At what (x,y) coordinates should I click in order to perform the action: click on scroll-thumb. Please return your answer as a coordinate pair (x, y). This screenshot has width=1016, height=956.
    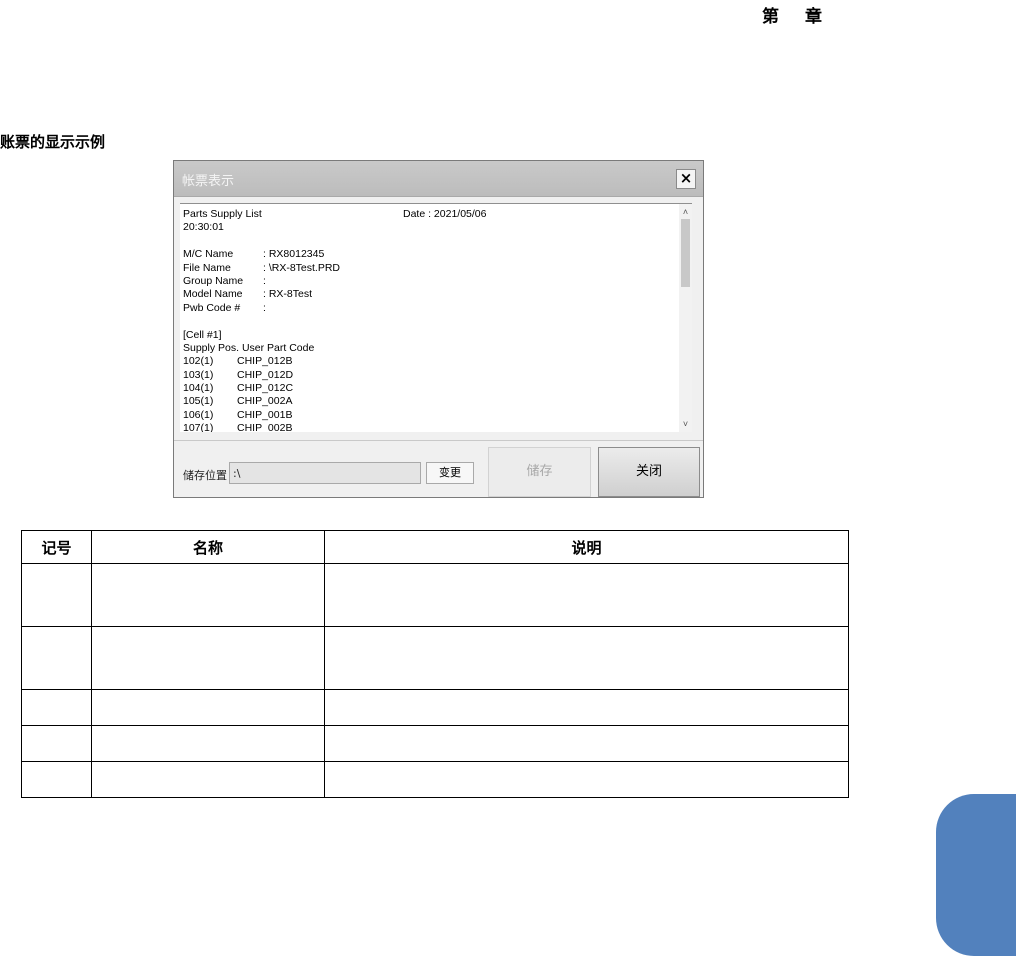
    Looking at the image, I should click on (685, 253).